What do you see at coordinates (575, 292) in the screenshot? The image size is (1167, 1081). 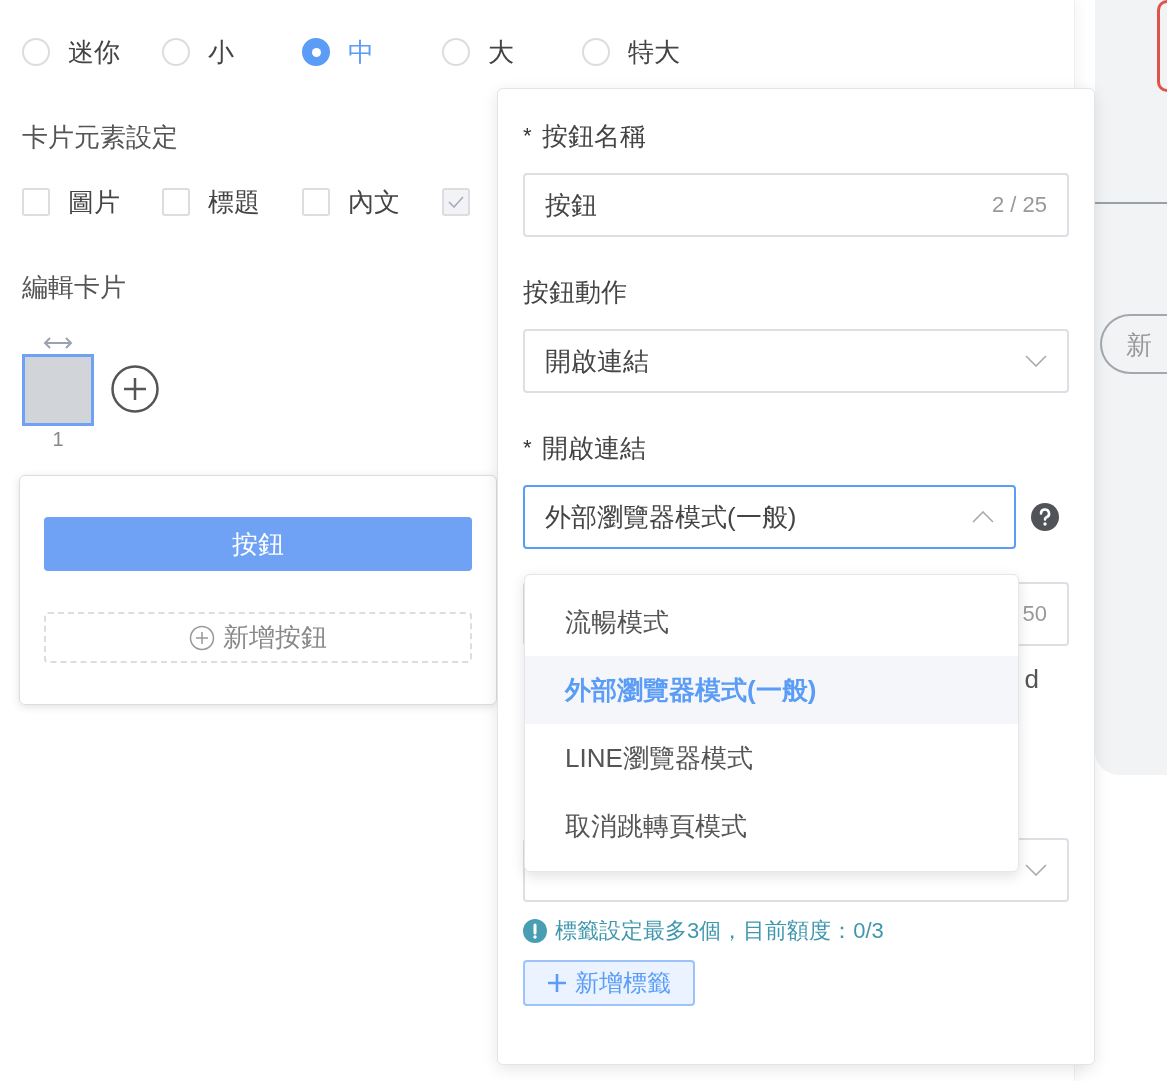 I see `field-label: 按鈕動作` at bounding box center [575, 292].